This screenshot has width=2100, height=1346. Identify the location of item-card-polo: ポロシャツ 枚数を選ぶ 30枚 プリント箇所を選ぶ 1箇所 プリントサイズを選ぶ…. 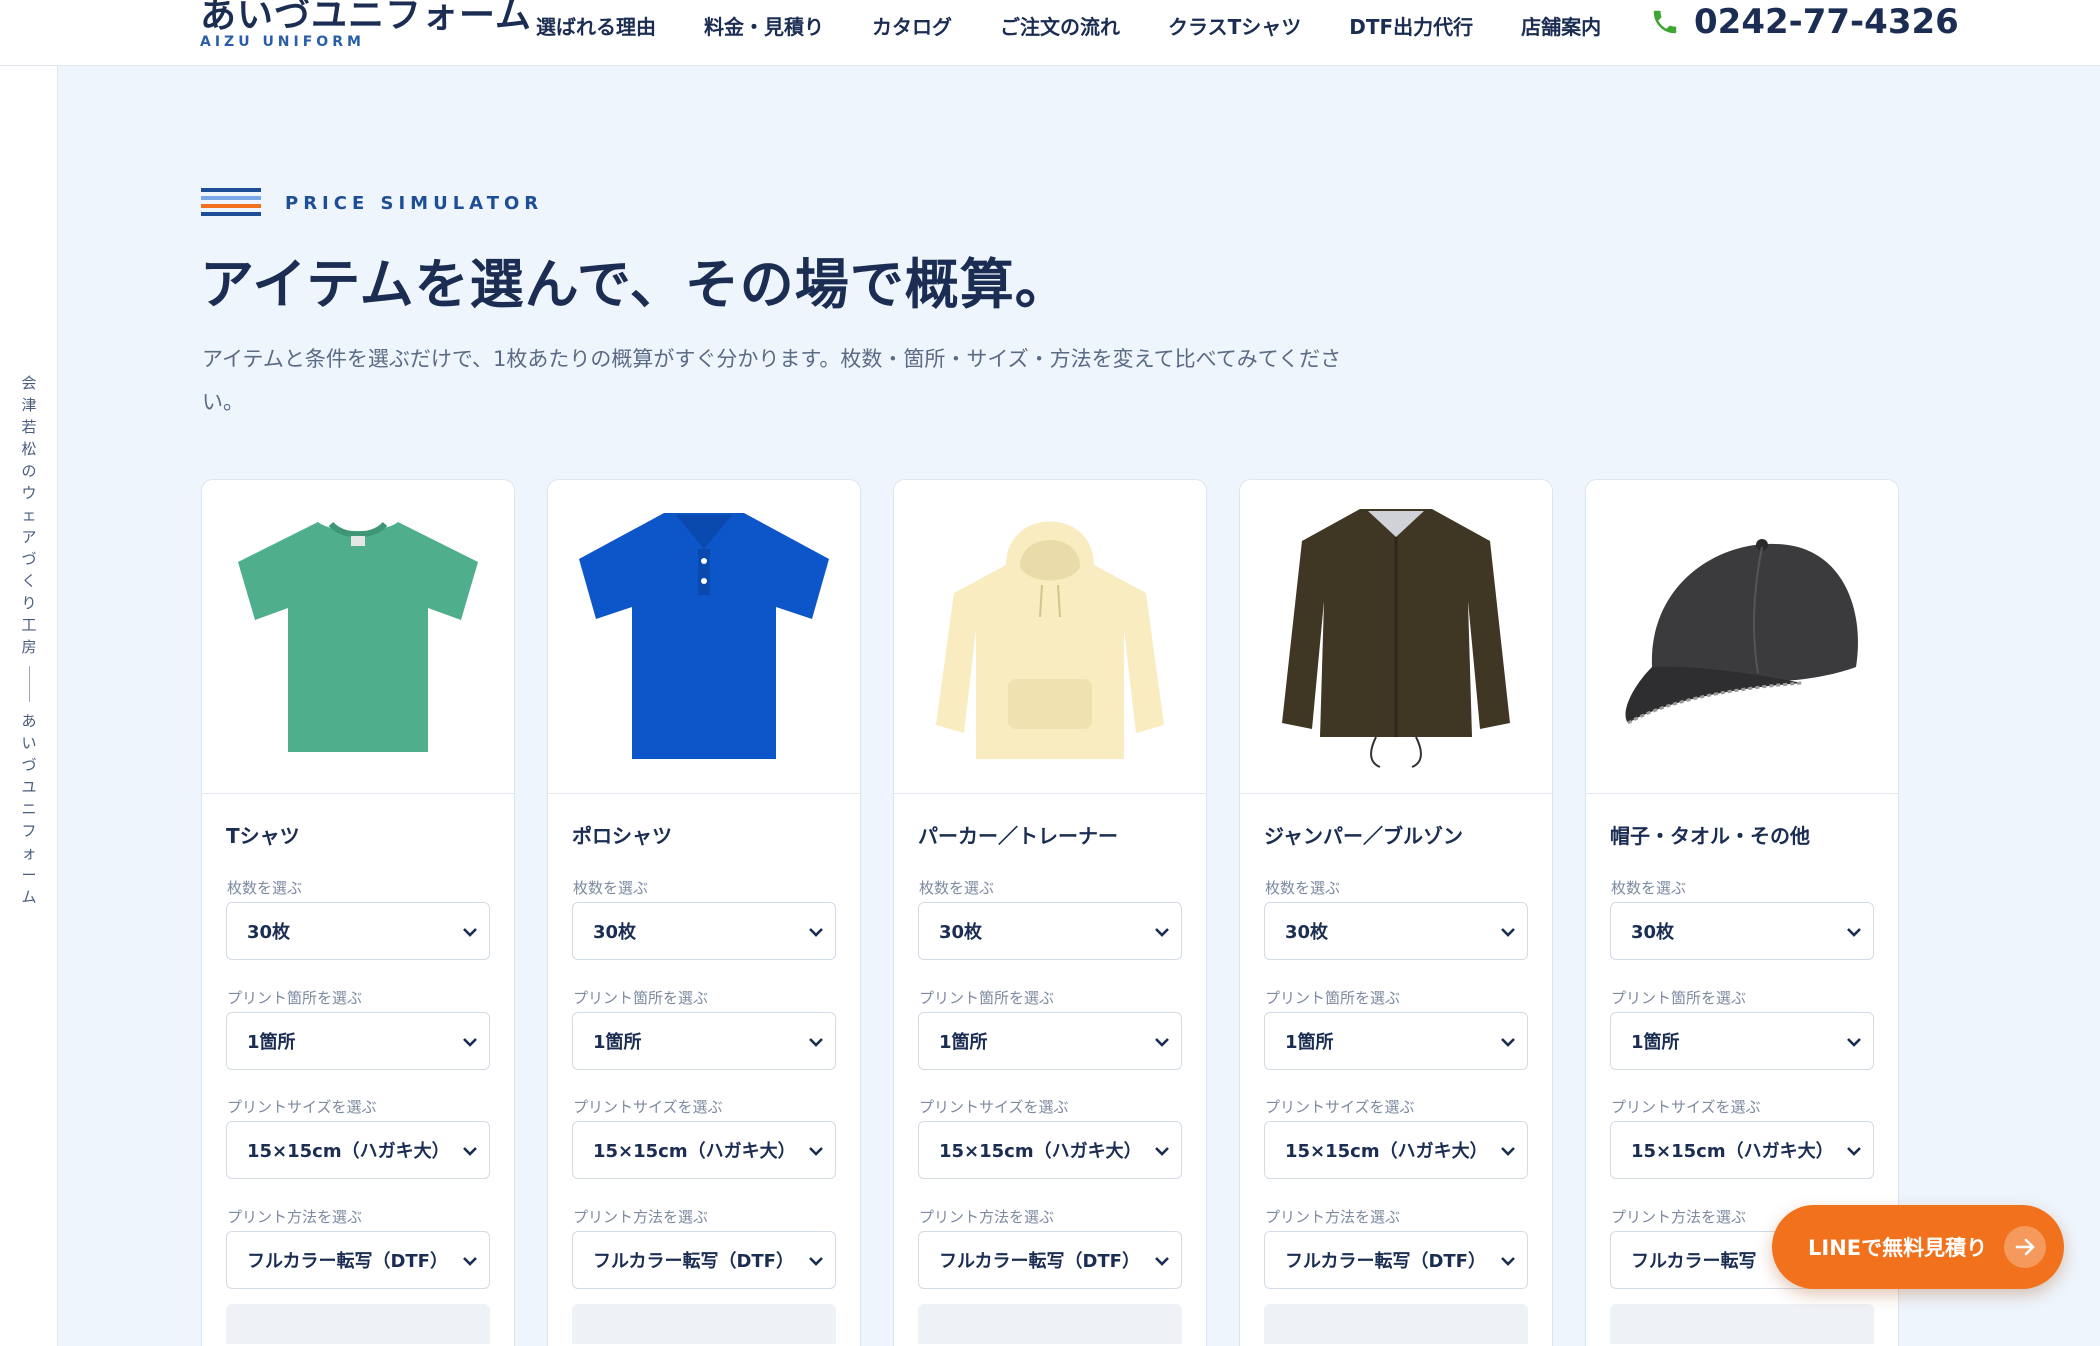
(704, 912).